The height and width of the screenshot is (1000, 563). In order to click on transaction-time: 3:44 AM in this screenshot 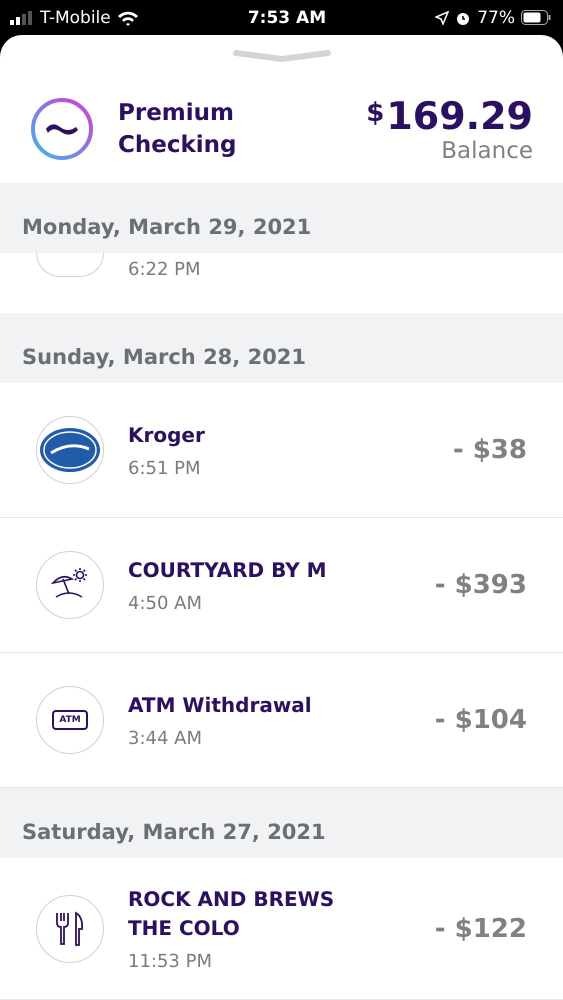, I will do `click(165, 738)`.